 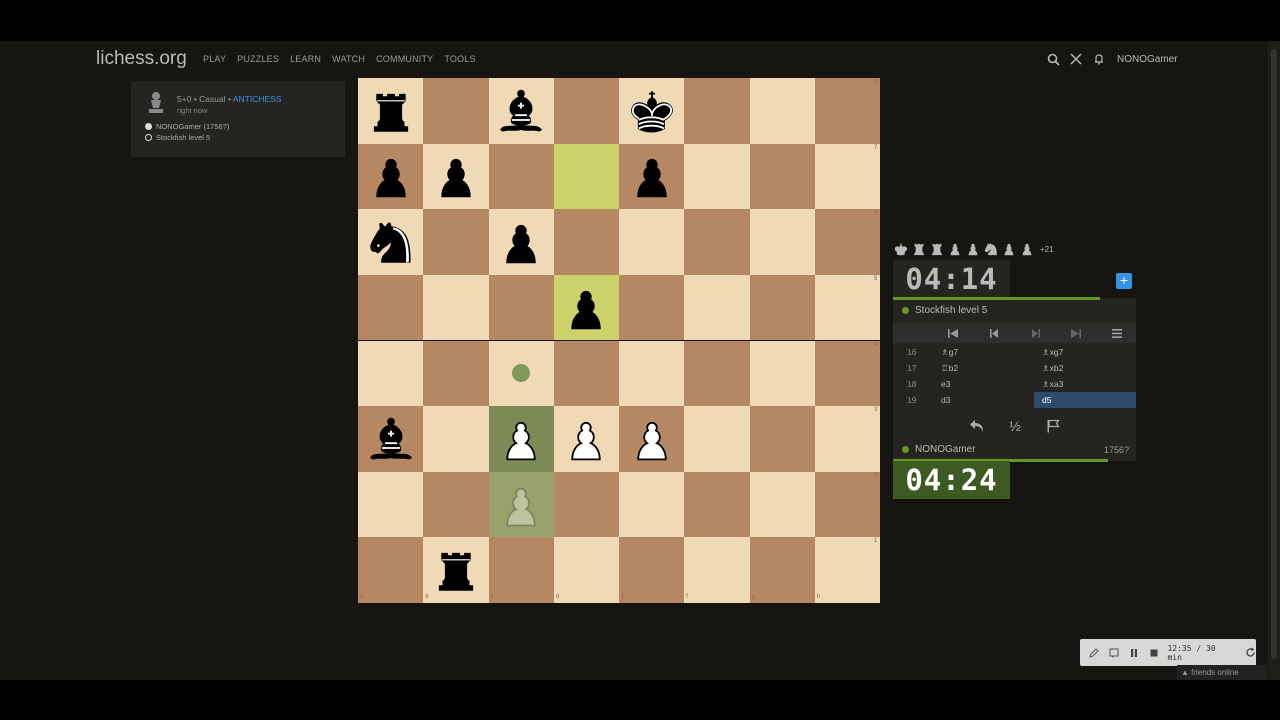 What do you see at coordinates (1035, 333) in the screenshot?
I see `next-move-icon` at bounding box center [1035, 333].